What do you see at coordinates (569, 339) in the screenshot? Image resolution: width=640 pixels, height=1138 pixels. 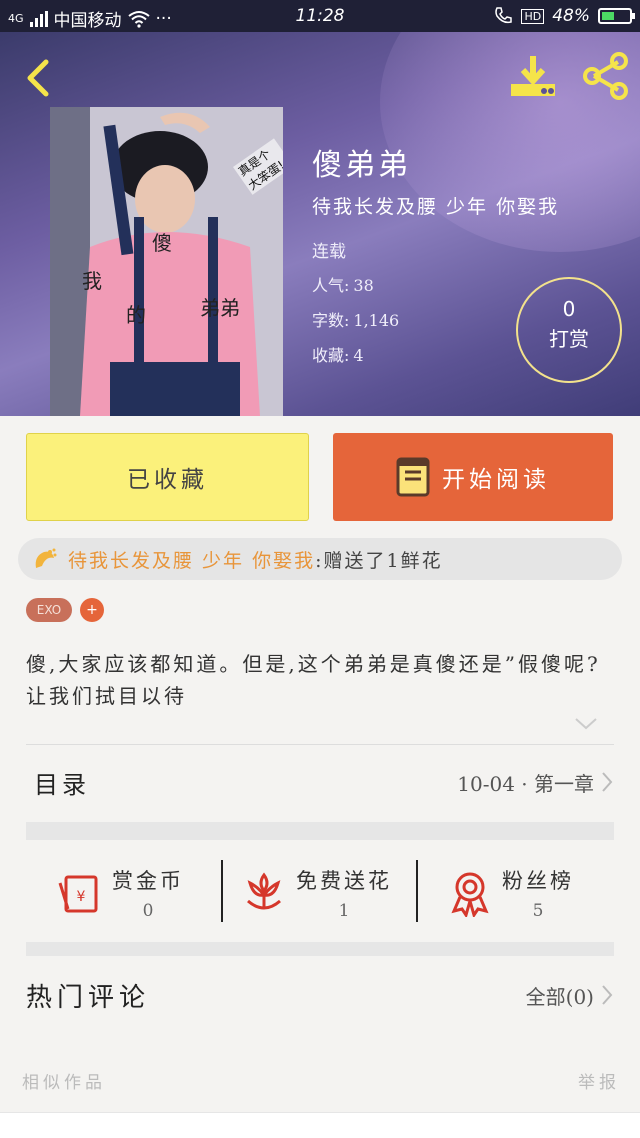 I see `tip-label: 打赏` at bounding box center [569, 339].